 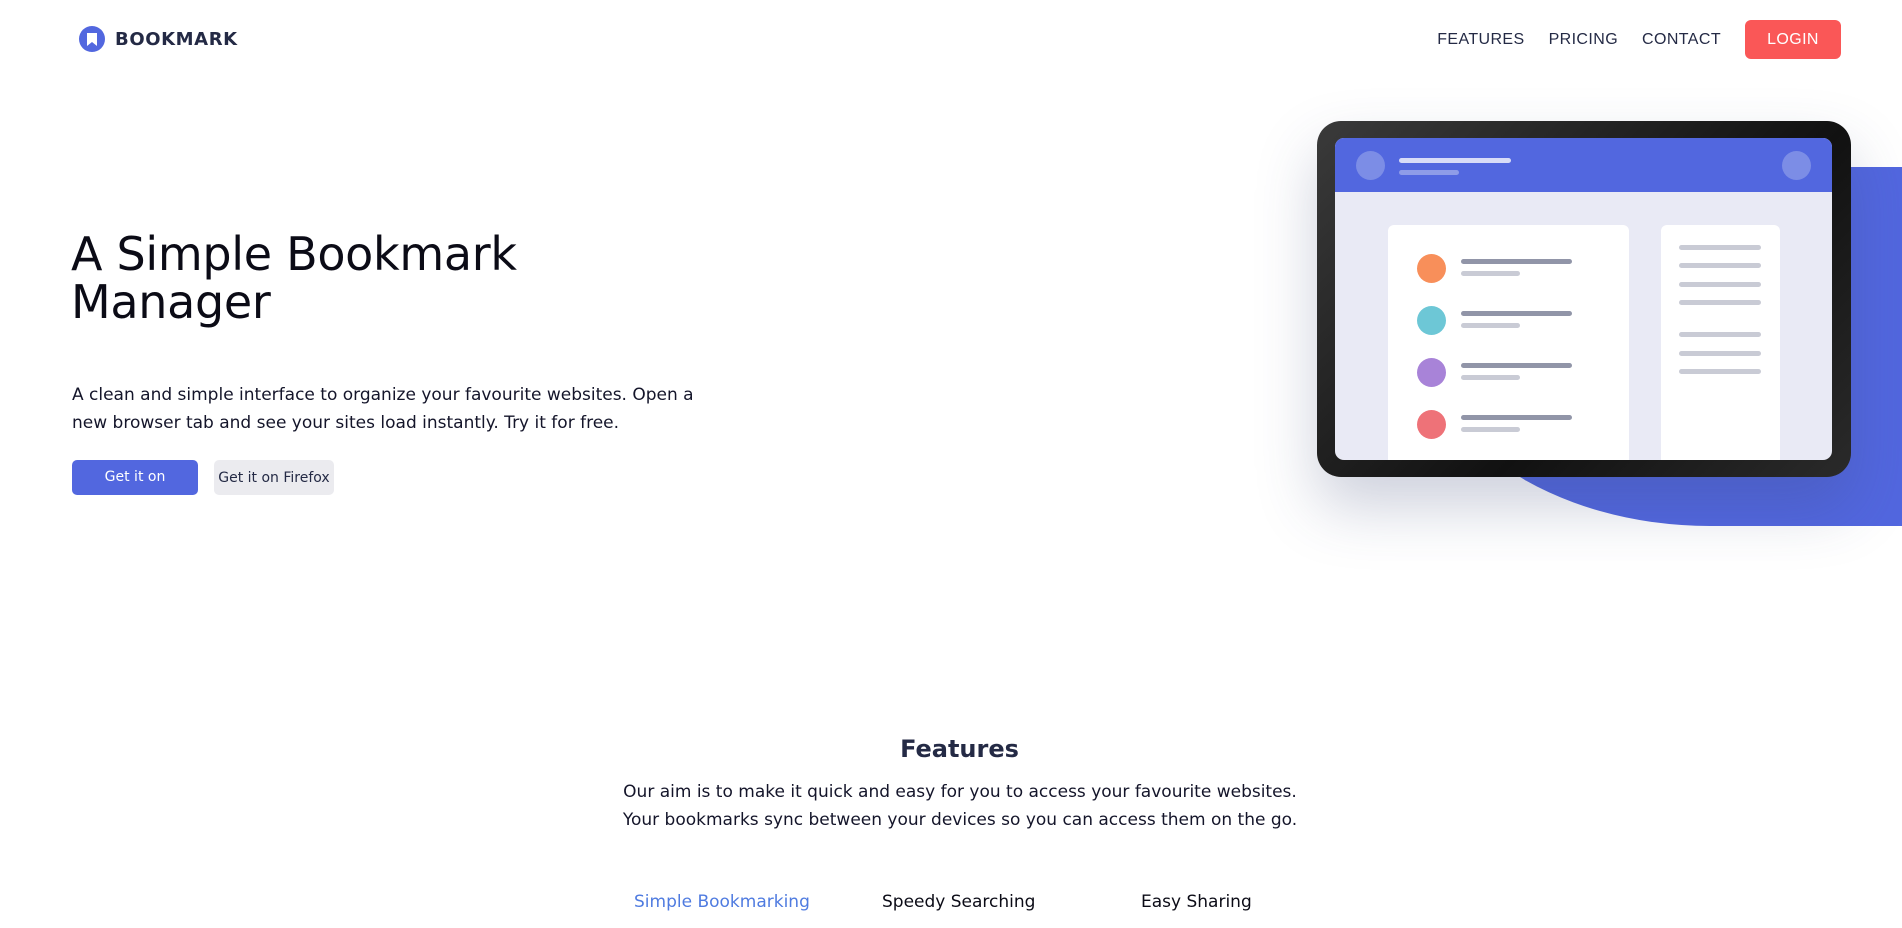 What do you see at coordinates (1627, 39) in the screenshot?
I see `main-nav: FEATURES PRICING CONTACT LOGIN` at bounding box center [1627, 39].